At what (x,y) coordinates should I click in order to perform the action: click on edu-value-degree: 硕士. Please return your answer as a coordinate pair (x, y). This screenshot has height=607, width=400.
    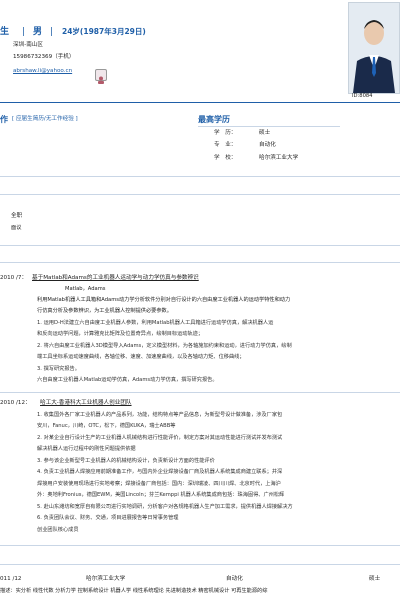
    Looking at the image, I should click on (265, 133).